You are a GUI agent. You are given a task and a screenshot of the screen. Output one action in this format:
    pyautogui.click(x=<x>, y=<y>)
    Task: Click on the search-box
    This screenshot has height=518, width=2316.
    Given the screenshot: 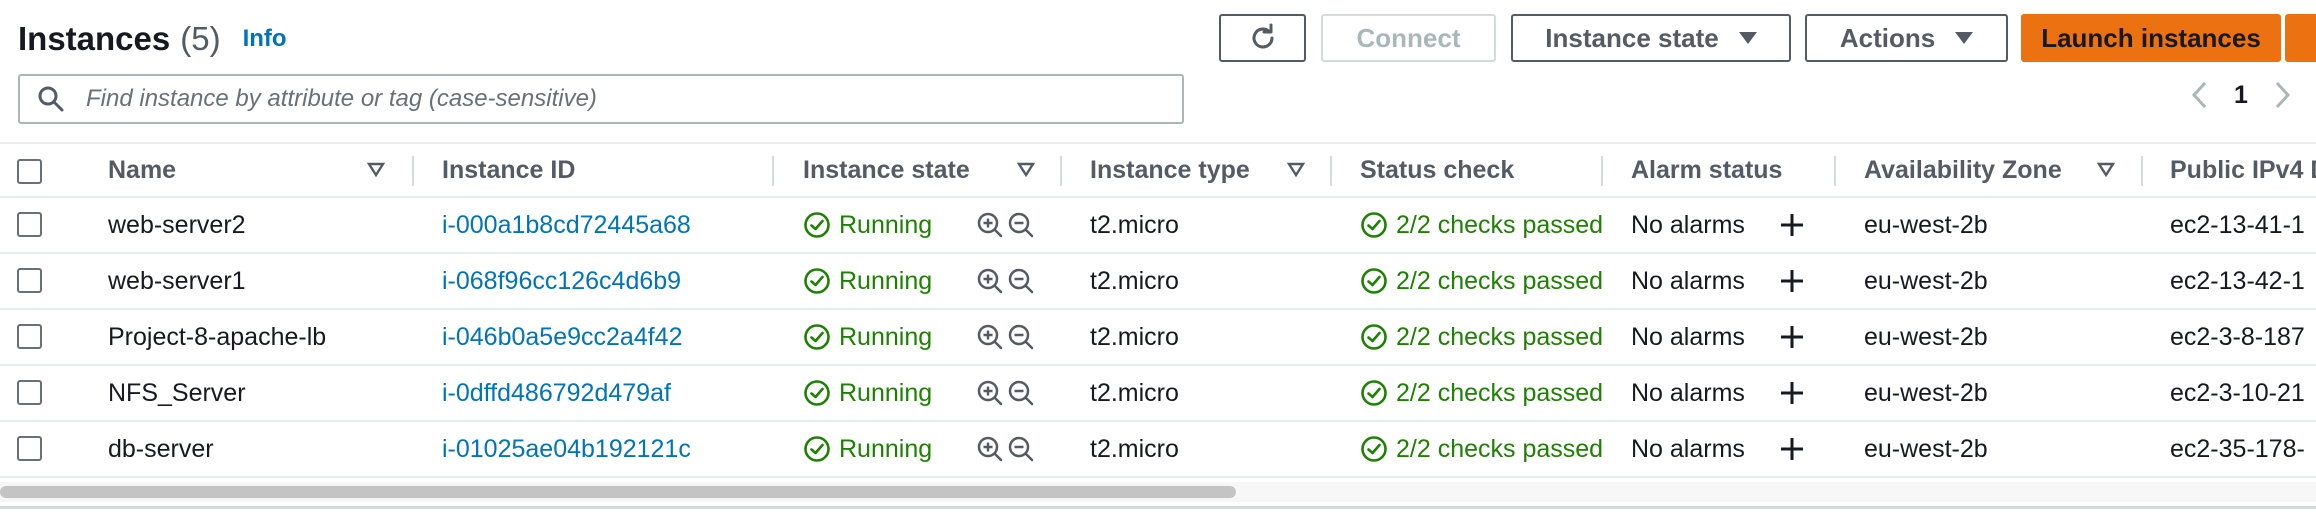 What is the action you would take?
    pyautogui.click(x=601, y=99)
    